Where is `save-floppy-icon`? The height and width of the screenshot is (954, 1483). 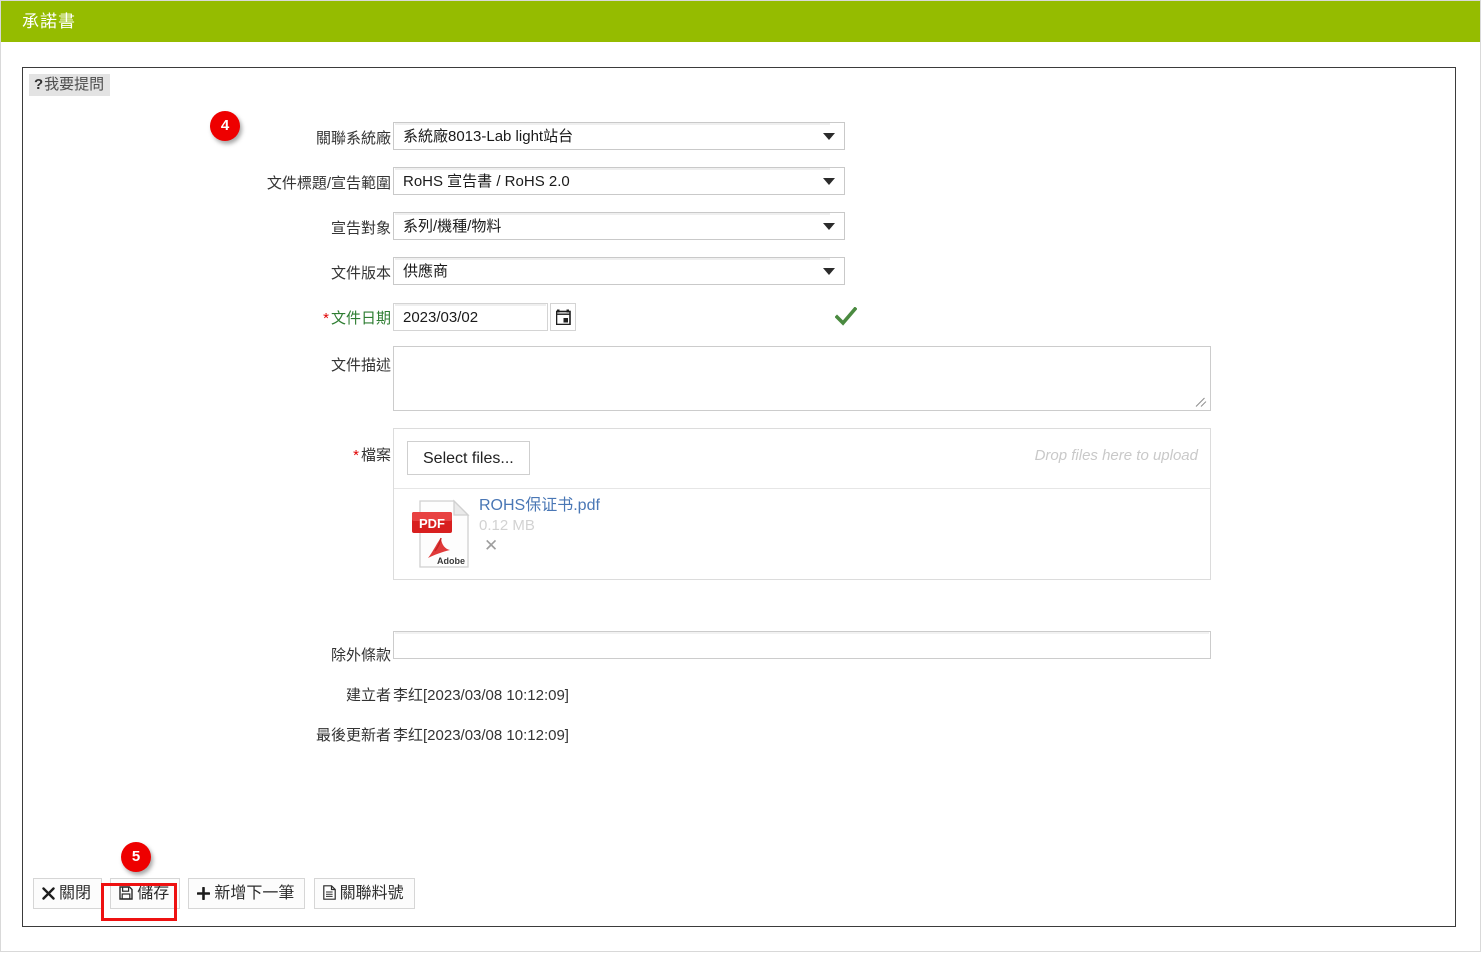 save-floppy-icon is located at coordinates (126, 893).